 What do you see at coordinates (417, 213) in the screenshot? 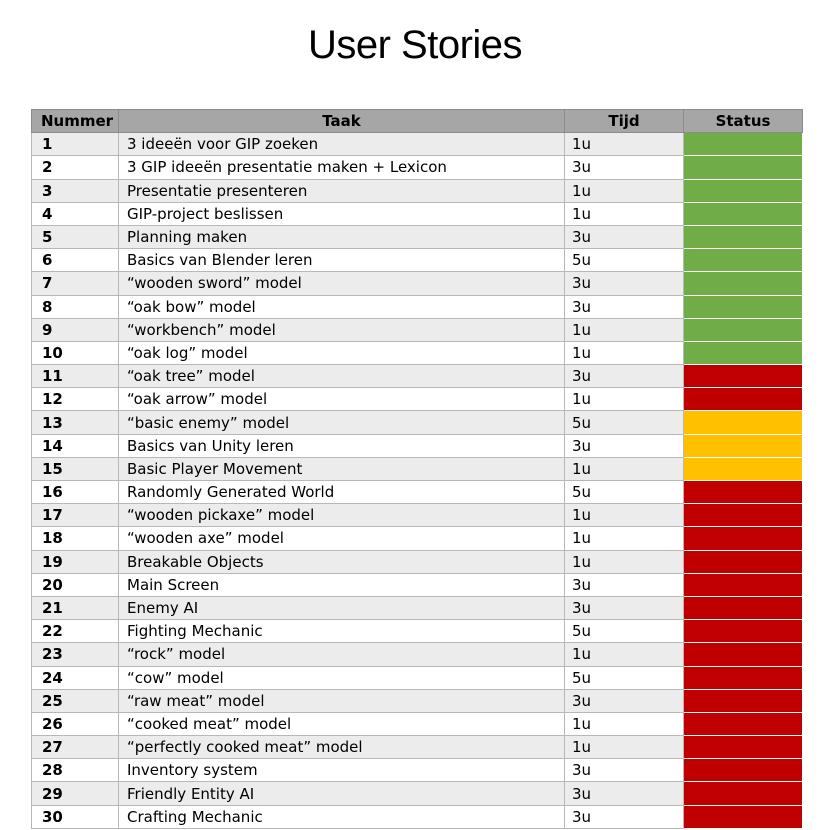
I see `table-row: 4 GIP-project beslissen 1u` at bounding box center [417, 213].